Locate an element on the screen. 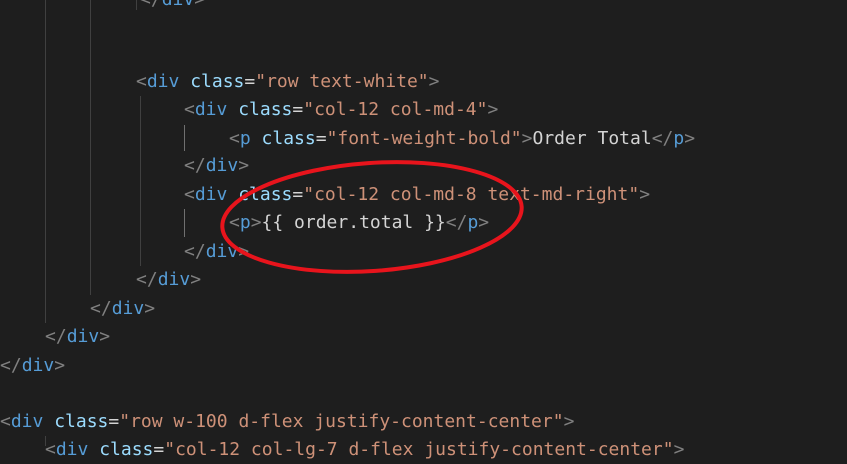 The image size is (847, 464). code-token-str: "col-12 col-md-4" is located at coordinates (395, 109).